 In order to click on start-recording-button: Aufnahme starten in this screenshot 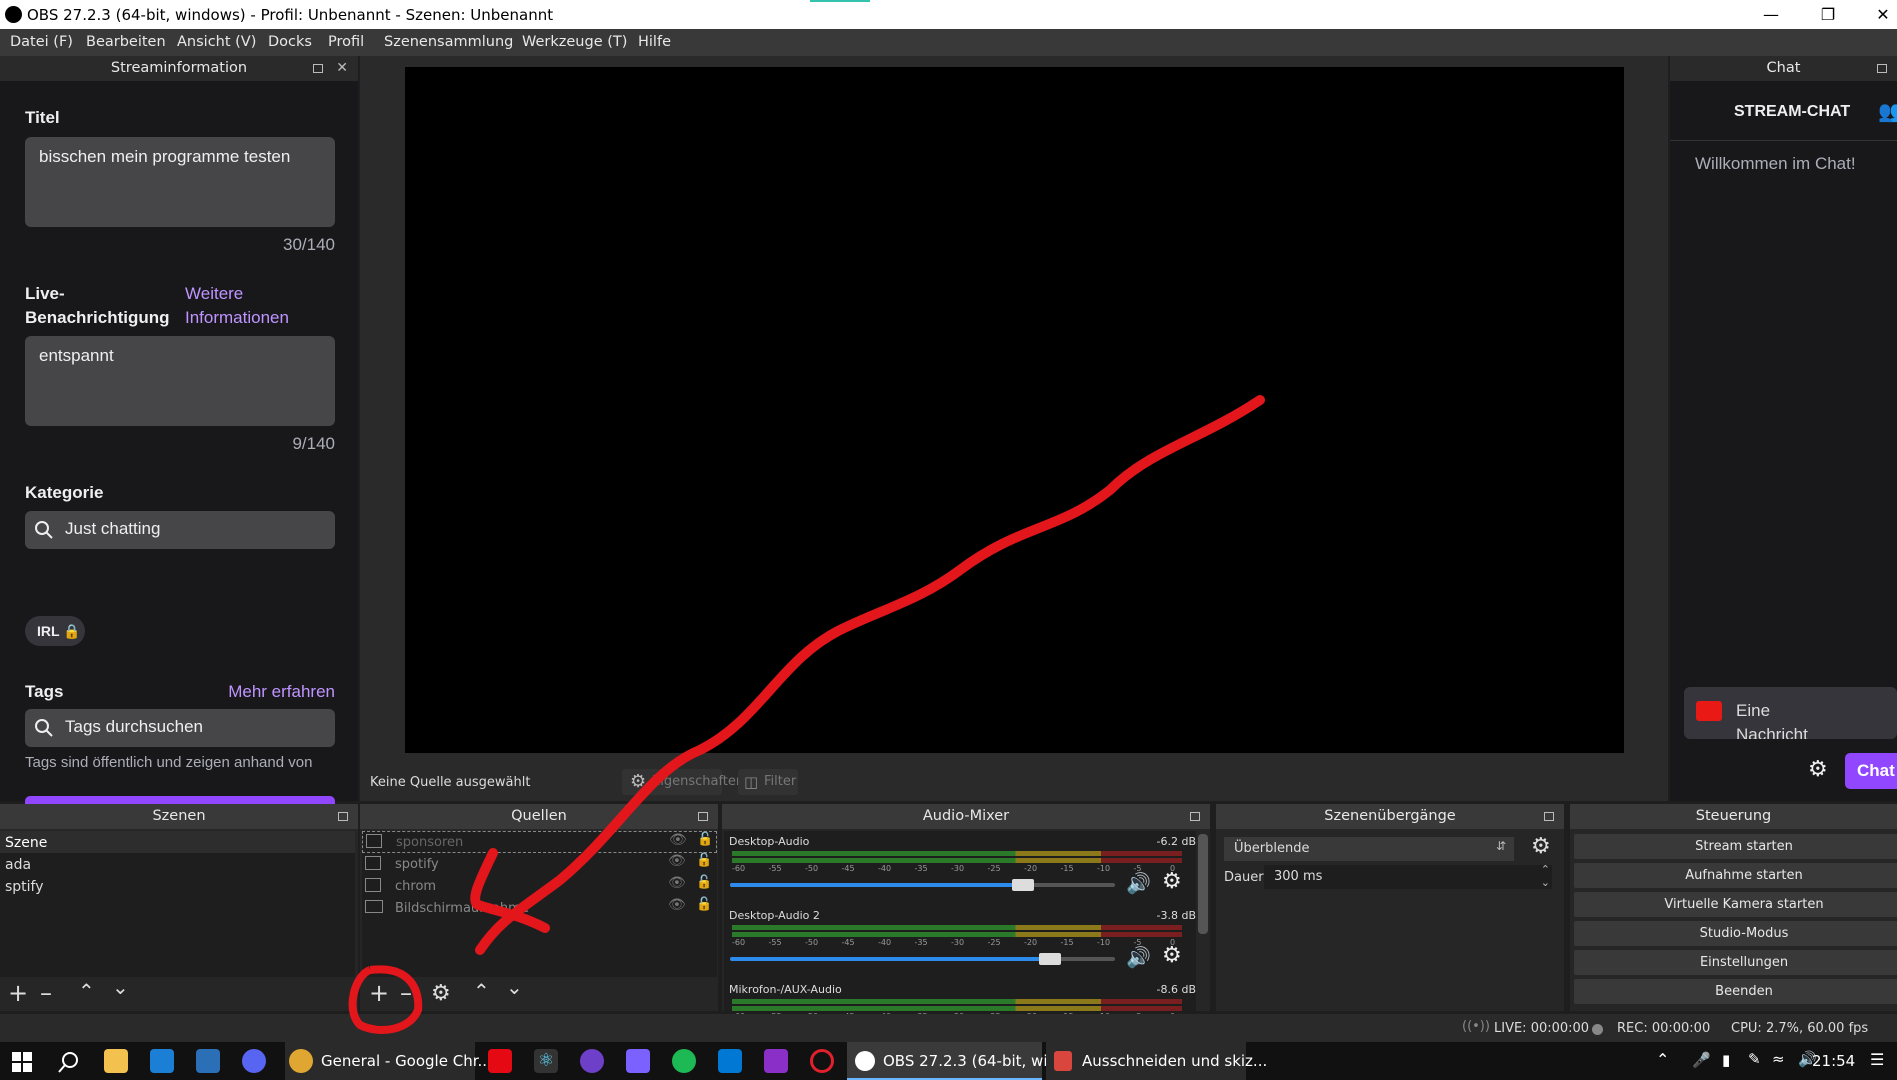, I will do `click(1735, 875)`.